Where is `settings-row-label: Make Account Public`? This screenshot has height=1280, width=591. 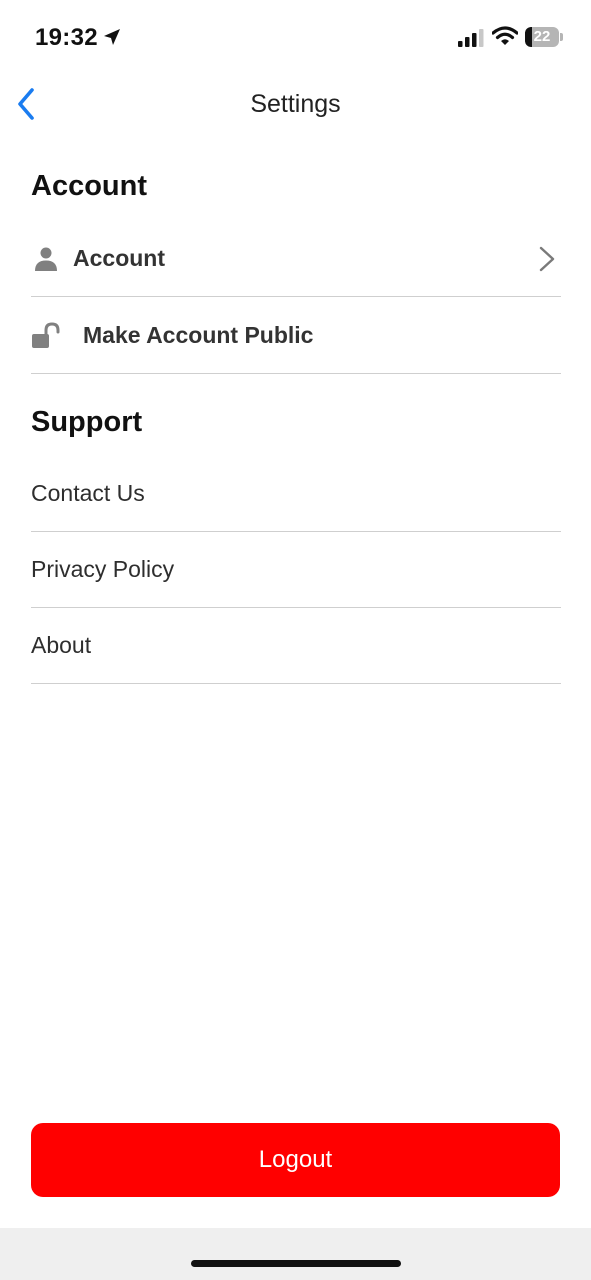
settings-row-label: Make Account Public is located at coordinates (198, 335).